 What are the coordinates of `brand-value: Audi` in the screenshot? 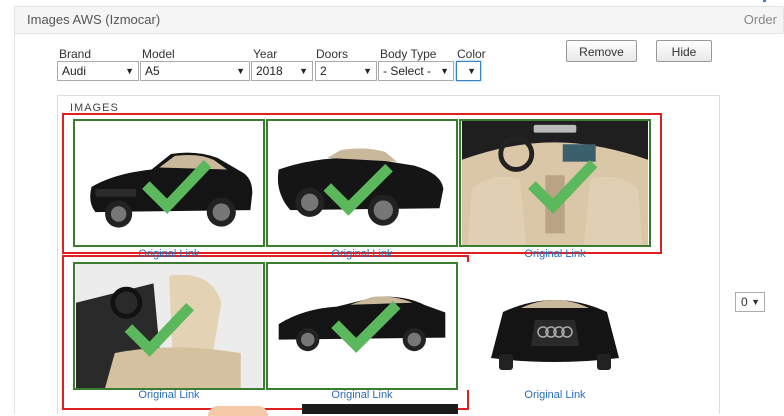 It's located at (74, 71).